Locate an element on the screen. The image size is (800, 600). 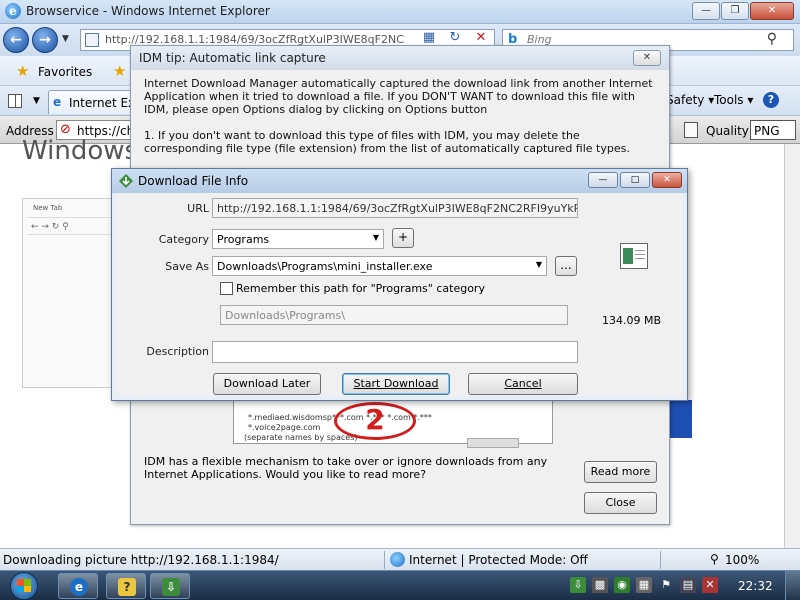
quality-value: PNG is located at coordinates (767, 131).